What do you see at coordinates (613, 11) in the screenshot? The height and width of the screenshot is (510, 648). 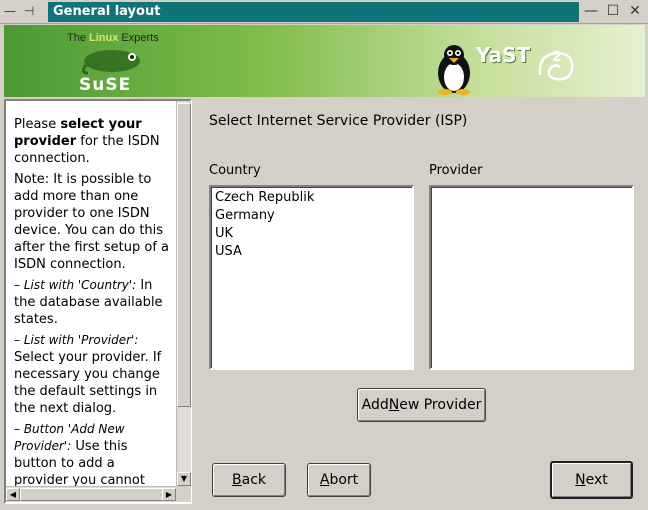 I see `maximize-icon: ☐` at bounding box center [613, 11].